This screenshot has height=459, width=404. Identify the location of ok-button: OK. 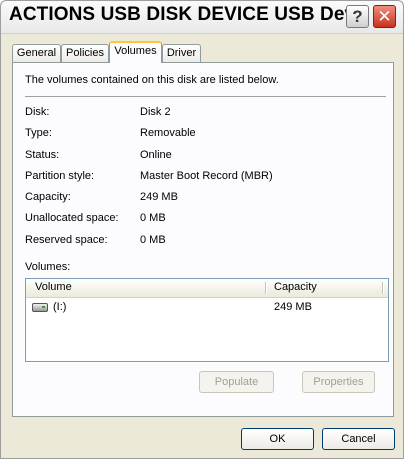
(277, 439).